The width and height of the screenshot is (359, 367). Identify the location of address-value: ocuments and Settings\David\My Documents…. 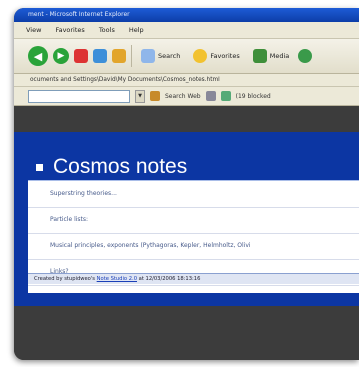
(125, 80).